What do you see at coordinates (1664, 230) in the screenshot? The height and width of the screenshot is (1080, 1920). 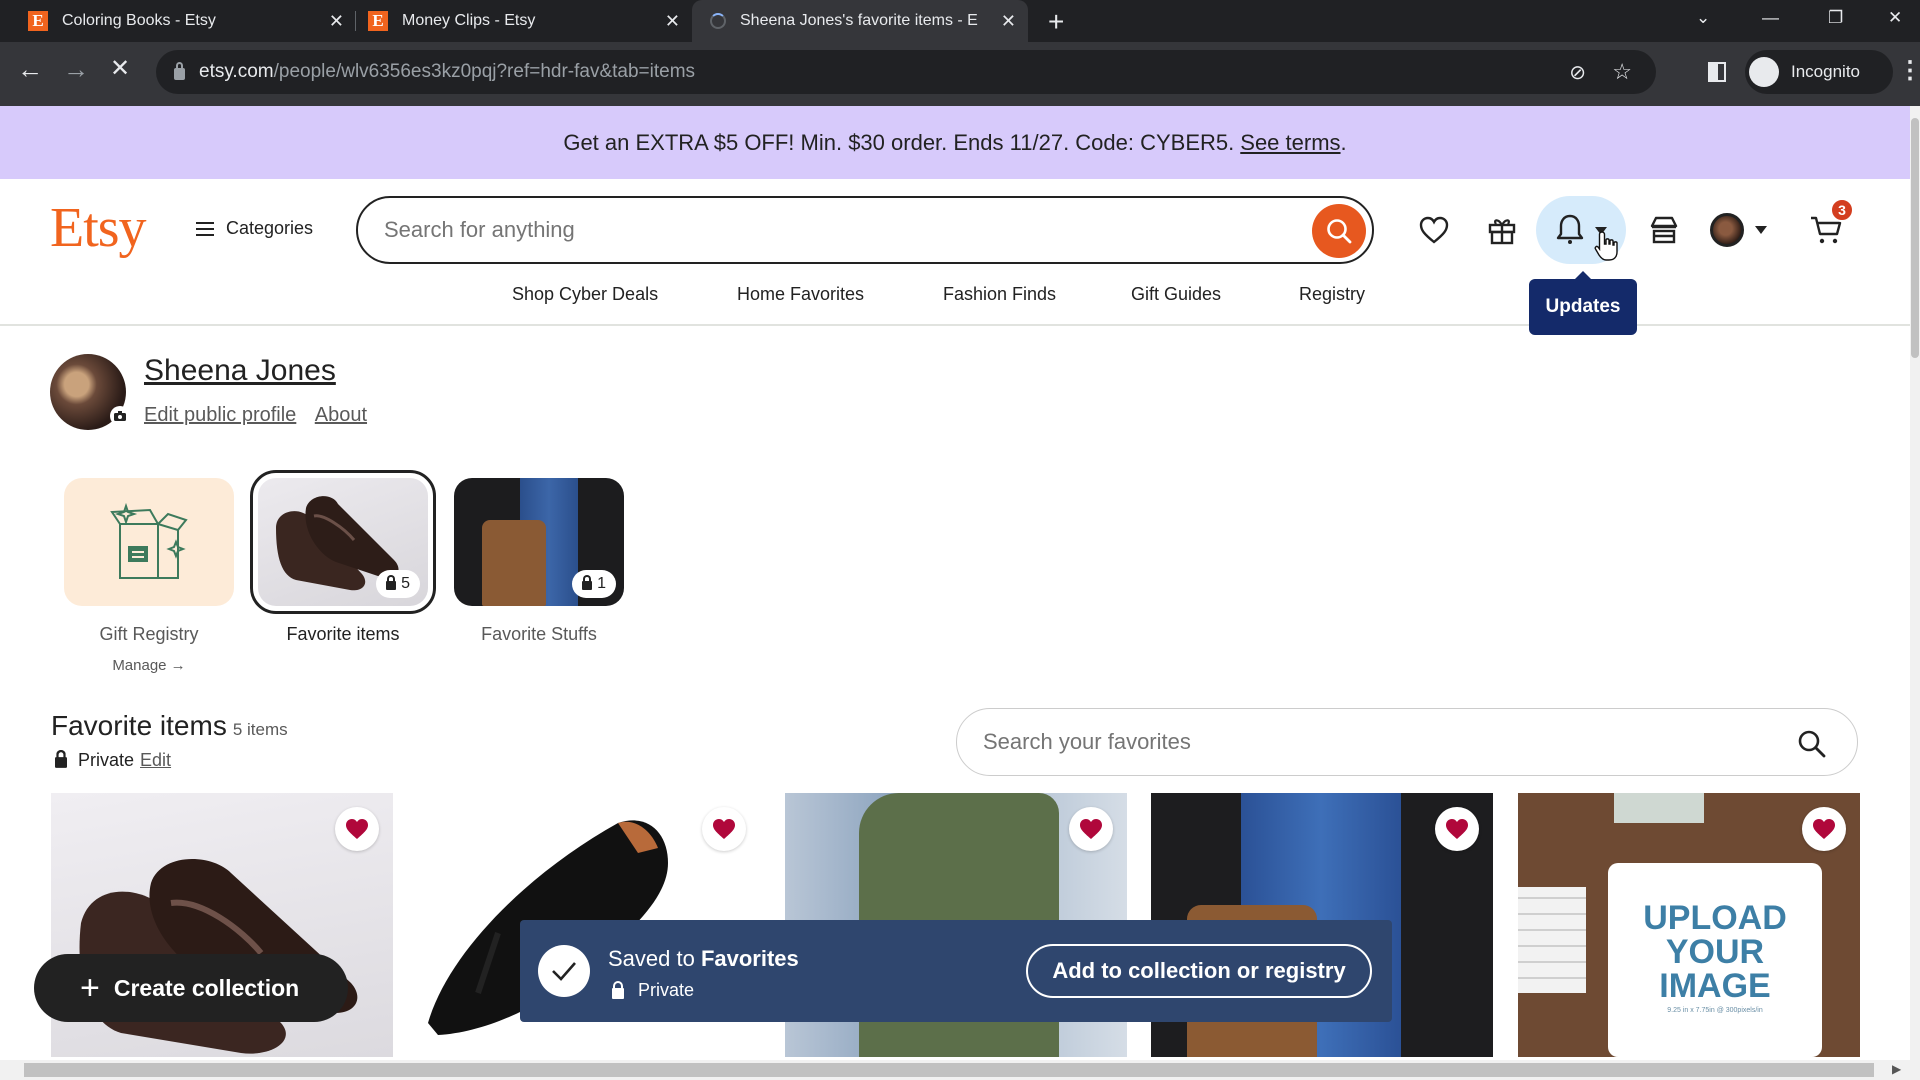 I see `shop-manager-button` at bounding box center [1664, 230].